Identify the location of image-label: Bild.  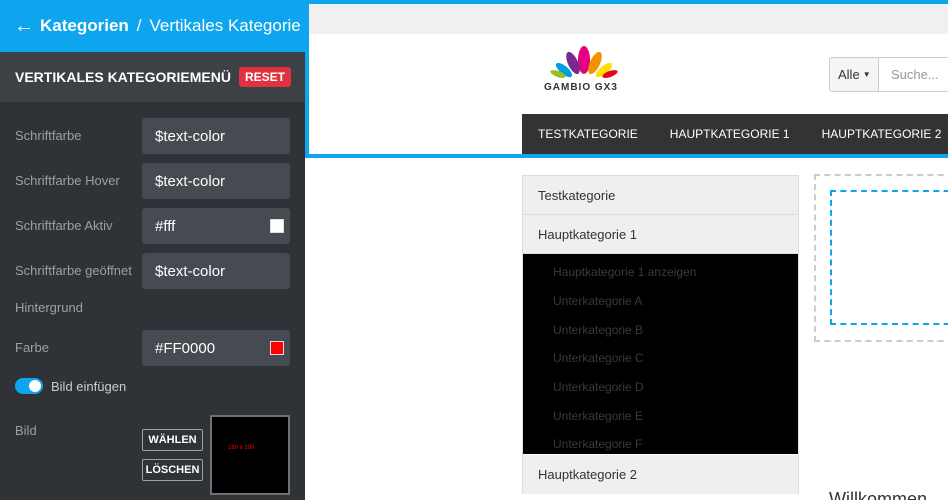
(26, 430).